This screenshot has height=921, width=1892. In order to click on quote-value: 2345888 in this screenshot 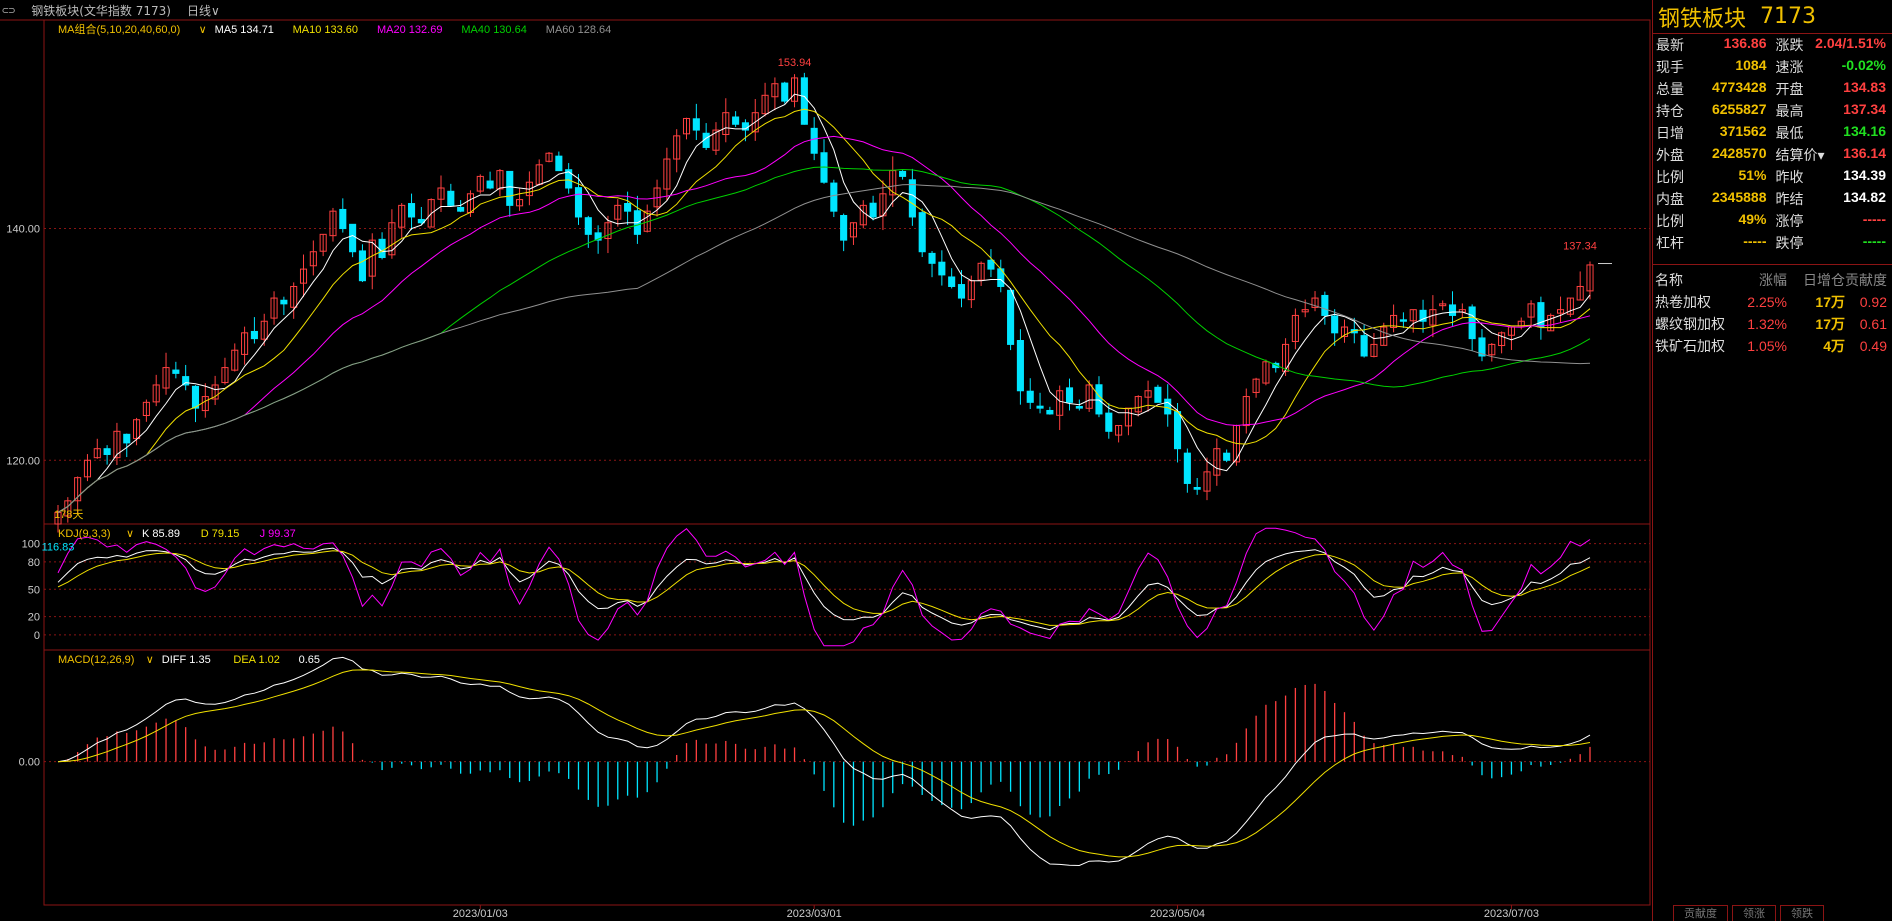, I will do `click(1739, 197)`.